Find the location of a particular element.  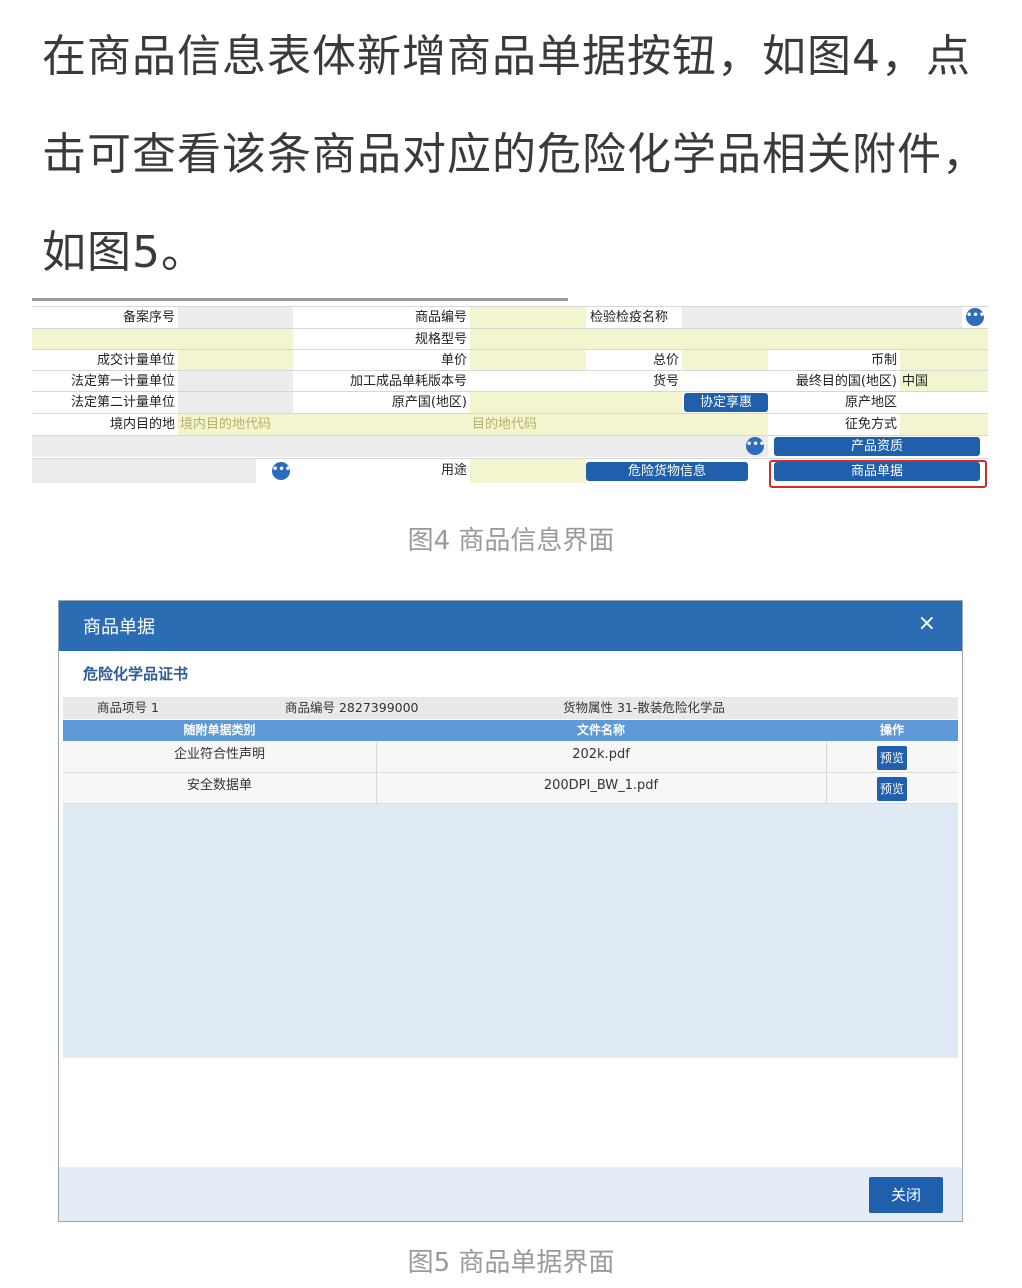

figure-4-caption: 图4 商品信息界面 is located at coordinates (511, 541).